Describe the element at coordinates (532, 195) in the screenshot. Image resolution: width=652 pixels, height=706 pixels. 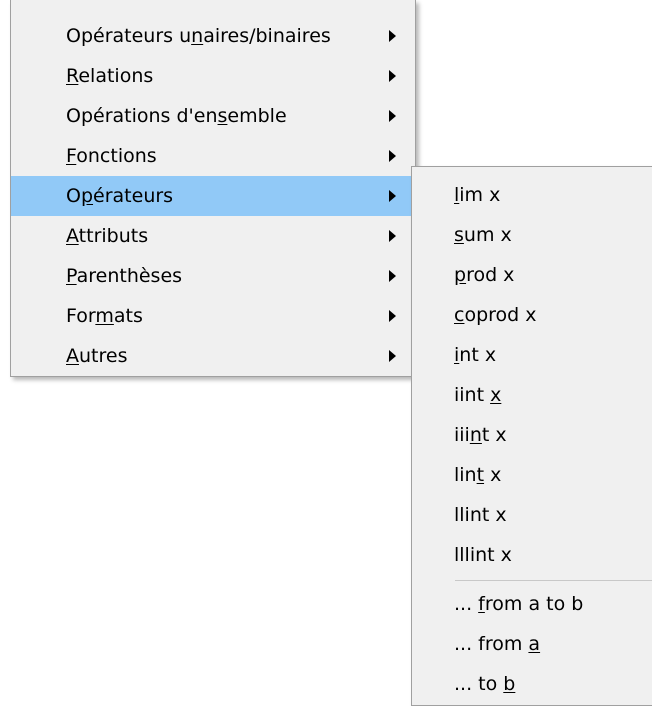
I see `submenu-item-lim: lim x` at that location.